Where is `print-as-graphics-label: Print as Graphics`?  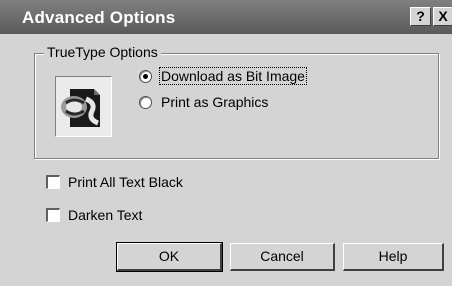
print-as-graphics-label: Print as Graphics is located at coordinates (215, 102).